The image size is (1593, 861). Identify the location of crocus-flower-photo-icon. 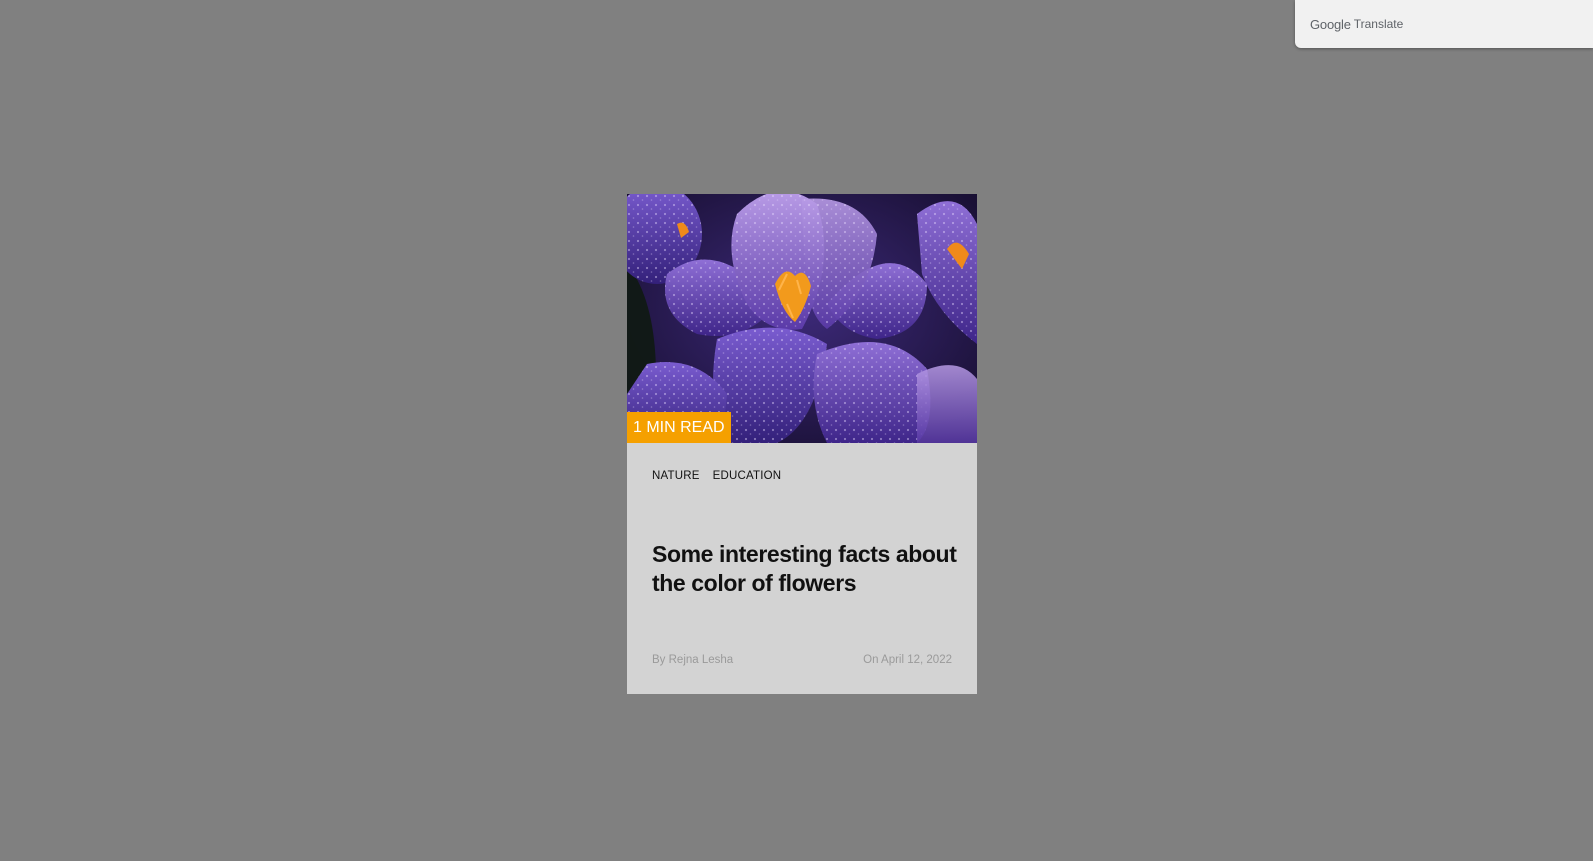
(802, 318).